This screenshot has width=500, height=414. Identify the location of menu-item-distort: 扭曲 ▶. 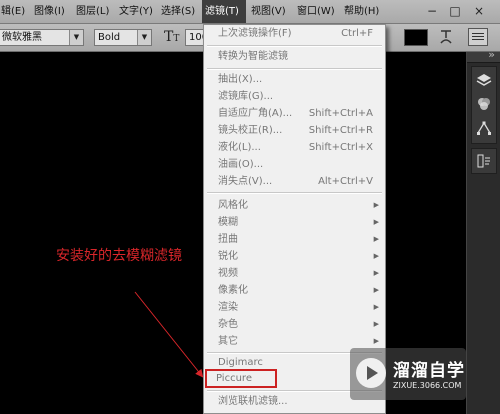
(294, 239).